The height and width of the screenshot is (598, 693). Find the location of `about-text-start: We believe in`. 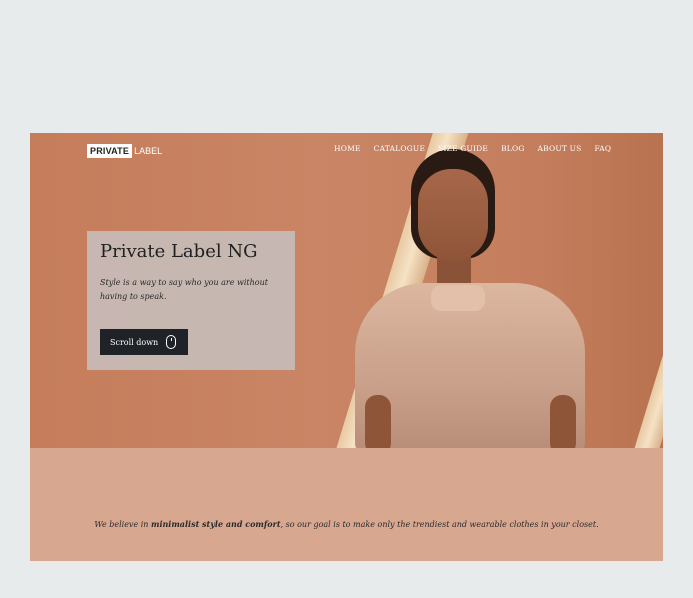

about-text-start: We believe in is located at coordinates (122, 524).